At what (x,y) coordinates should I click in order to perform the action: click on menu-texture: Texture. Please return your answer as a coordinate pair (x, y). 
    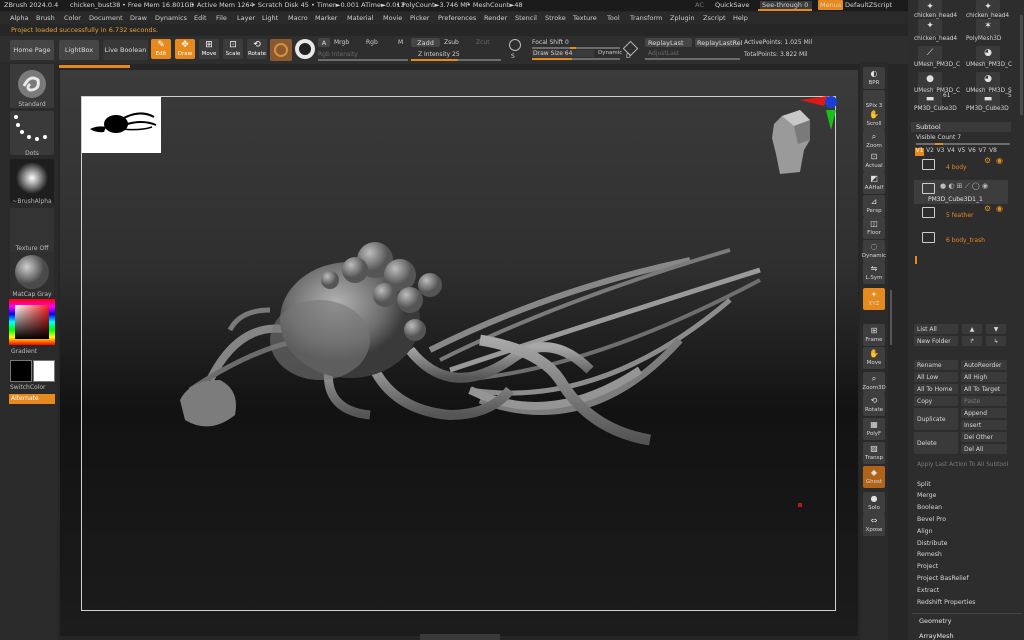
    Looking at the image, I should click on (585, 18).